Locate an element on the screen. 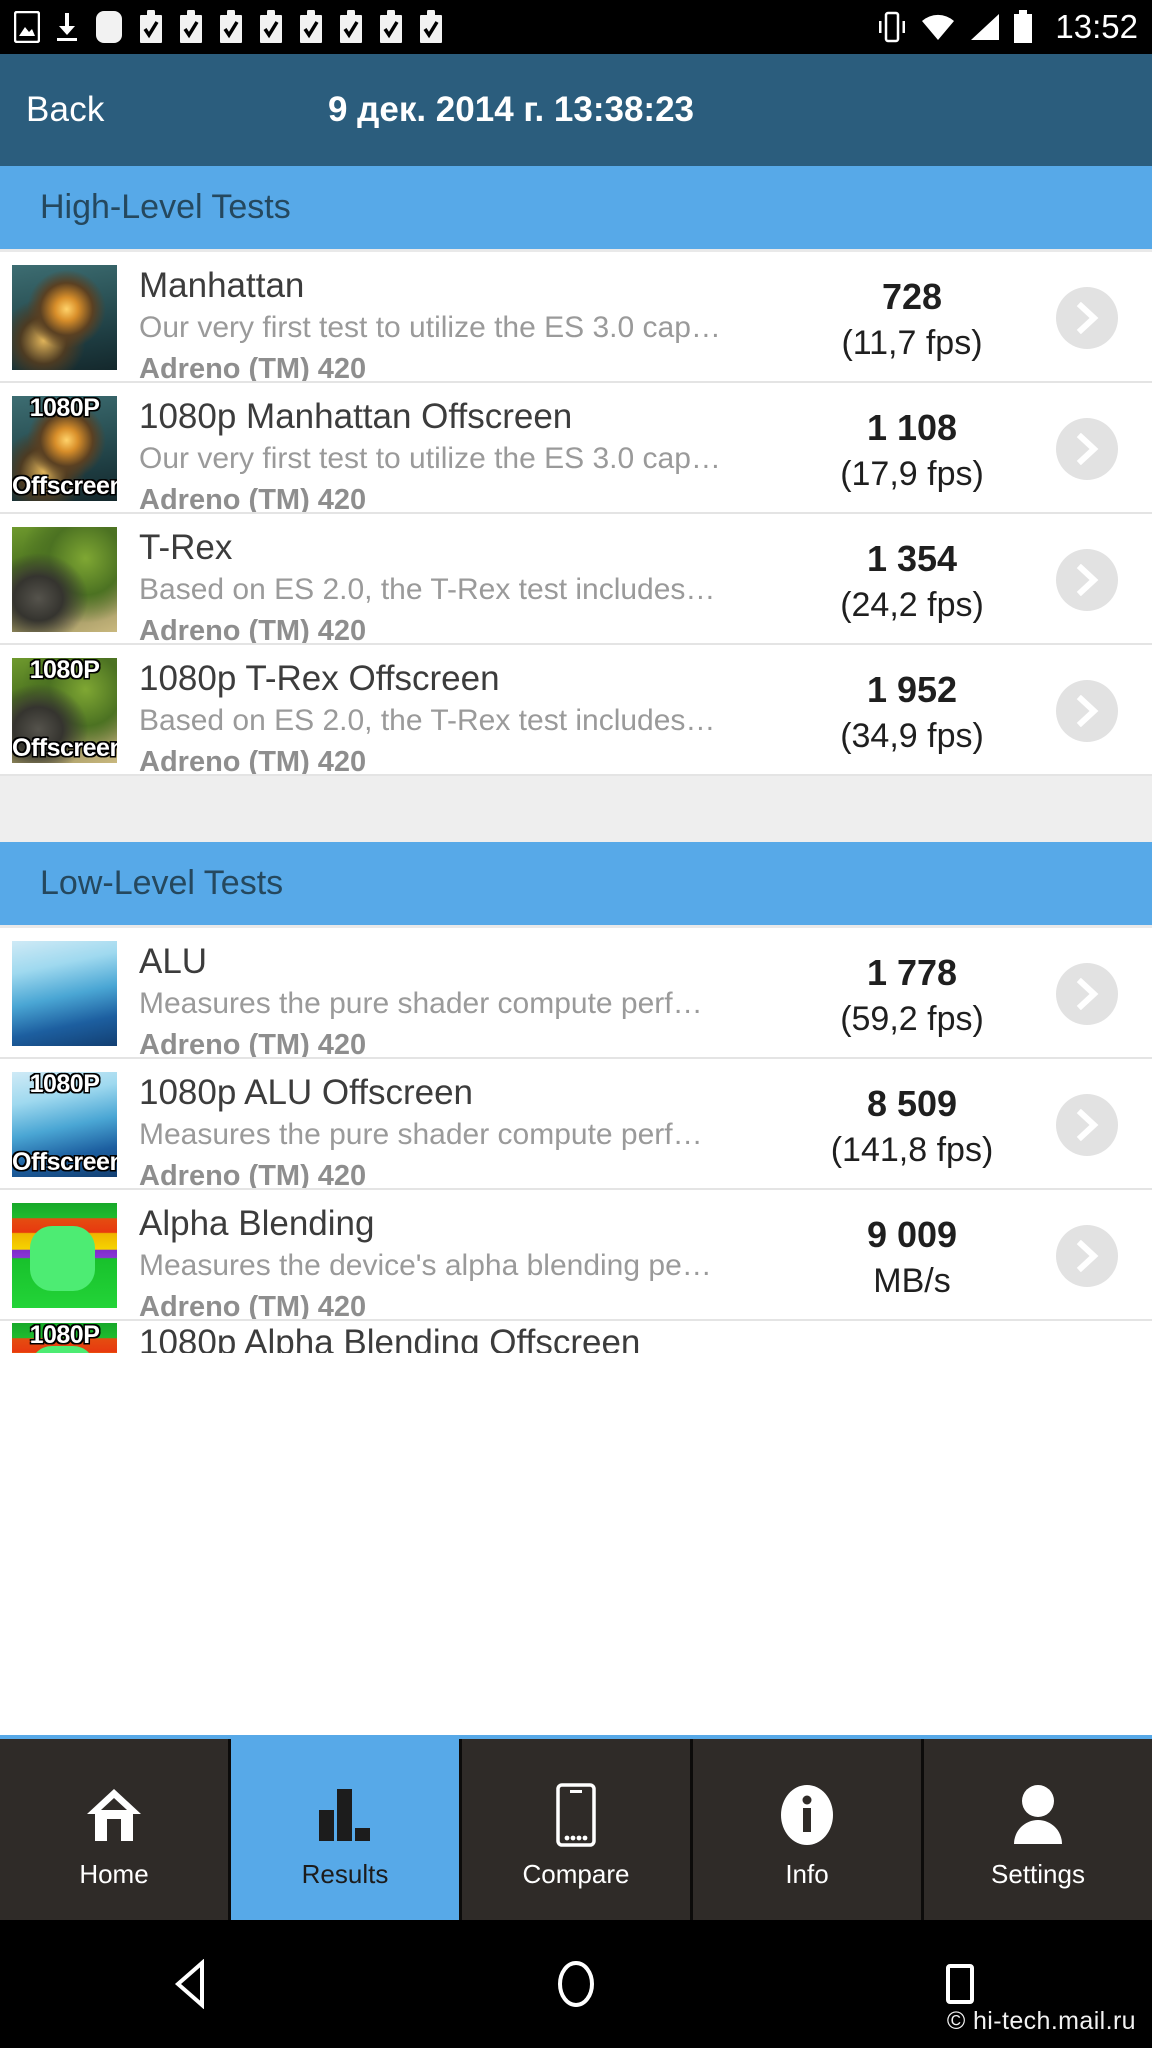 The width and height of the screenshot is (1152, 2048). row-score-block: 9 009 MB/s is located at coordinates (912, 1247).